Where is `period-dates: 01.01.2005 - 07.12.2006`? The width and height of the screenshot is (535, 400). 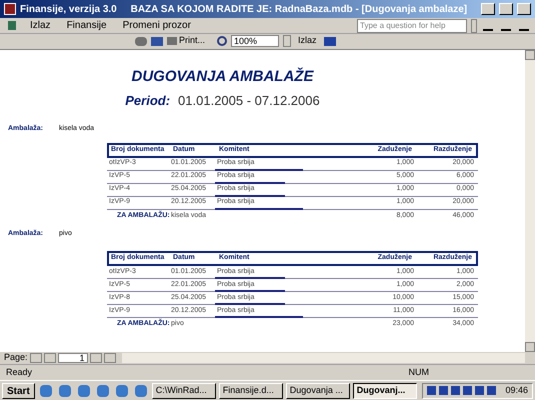 period-dates: 01.01.2005 - 07.12.2006 is located at coordinates (249, 101).